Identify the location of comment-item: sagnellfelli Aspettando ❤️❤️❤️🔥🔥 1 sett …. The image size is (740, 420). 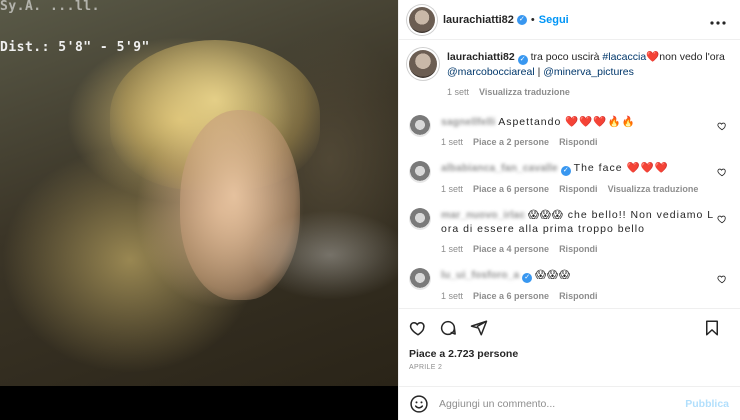
(568, 132).